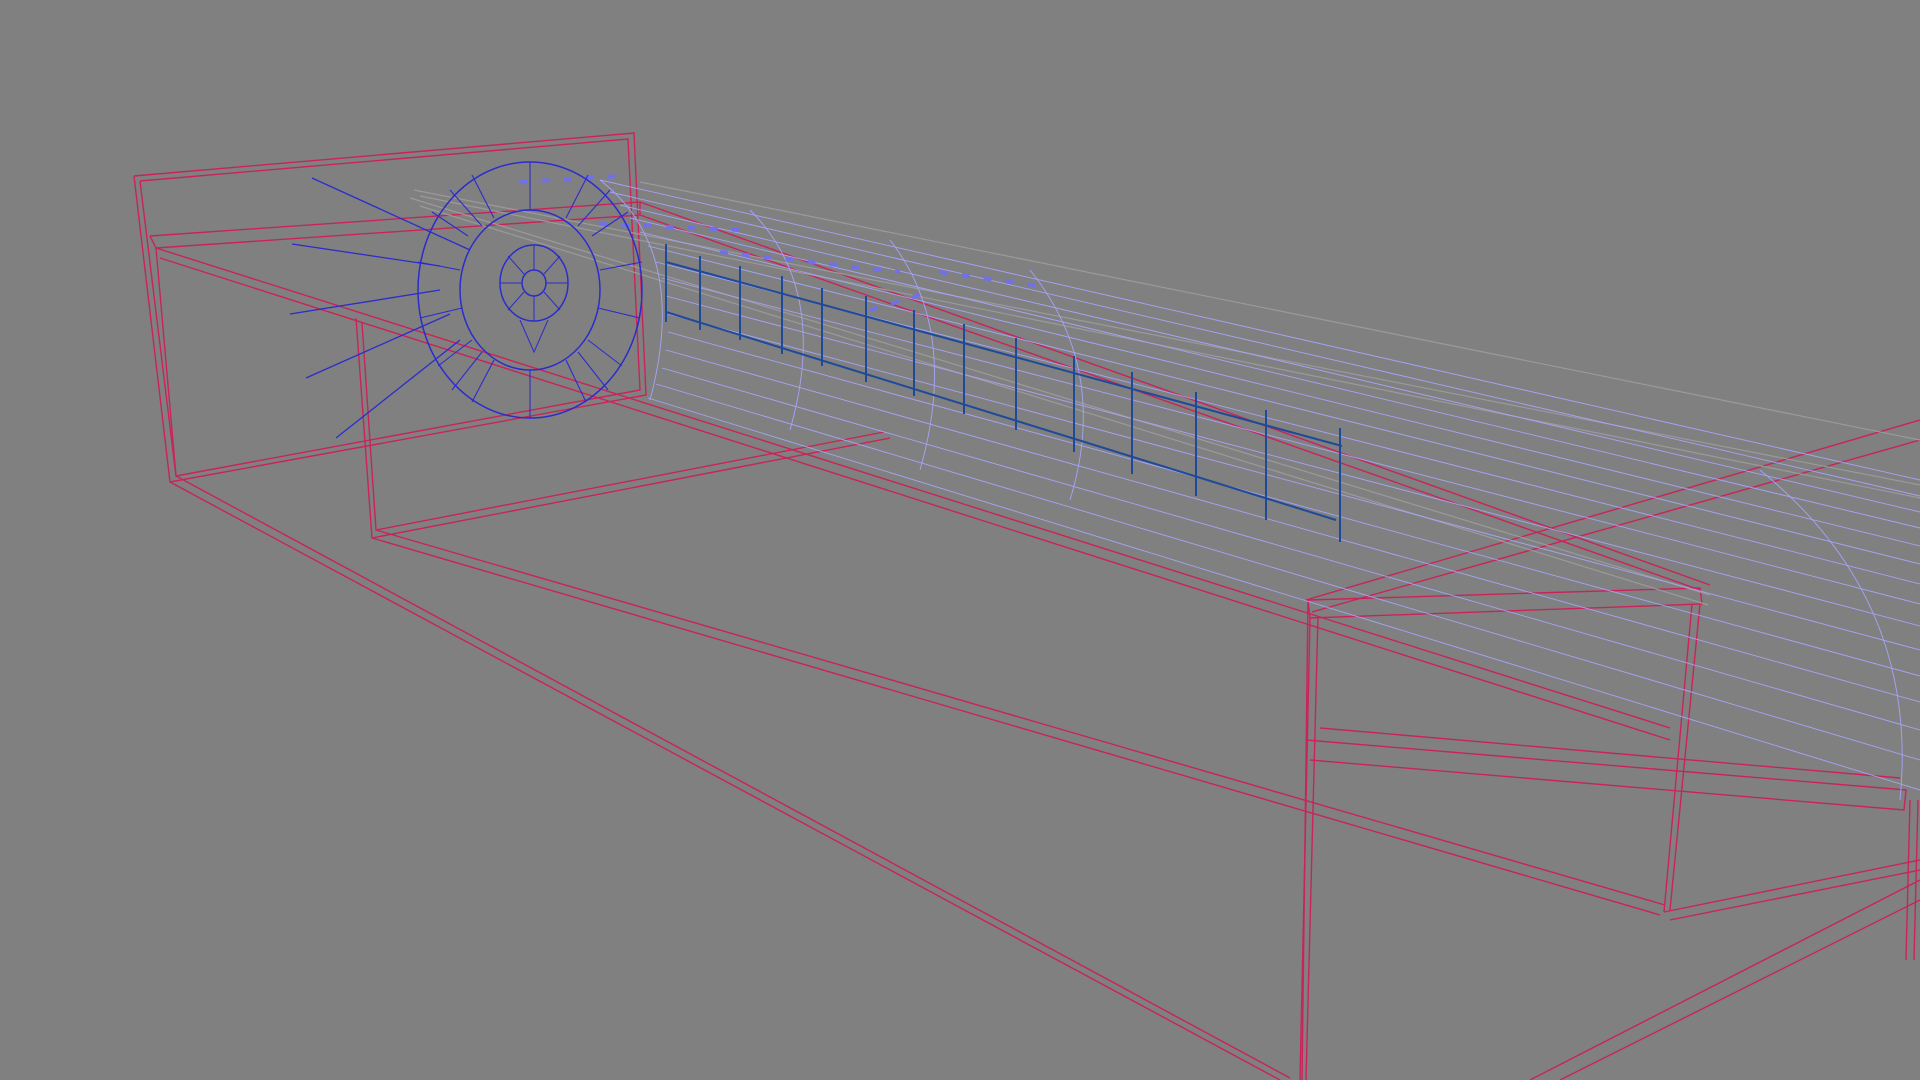  I want to click on ladder-frame, so click(1004, 393).